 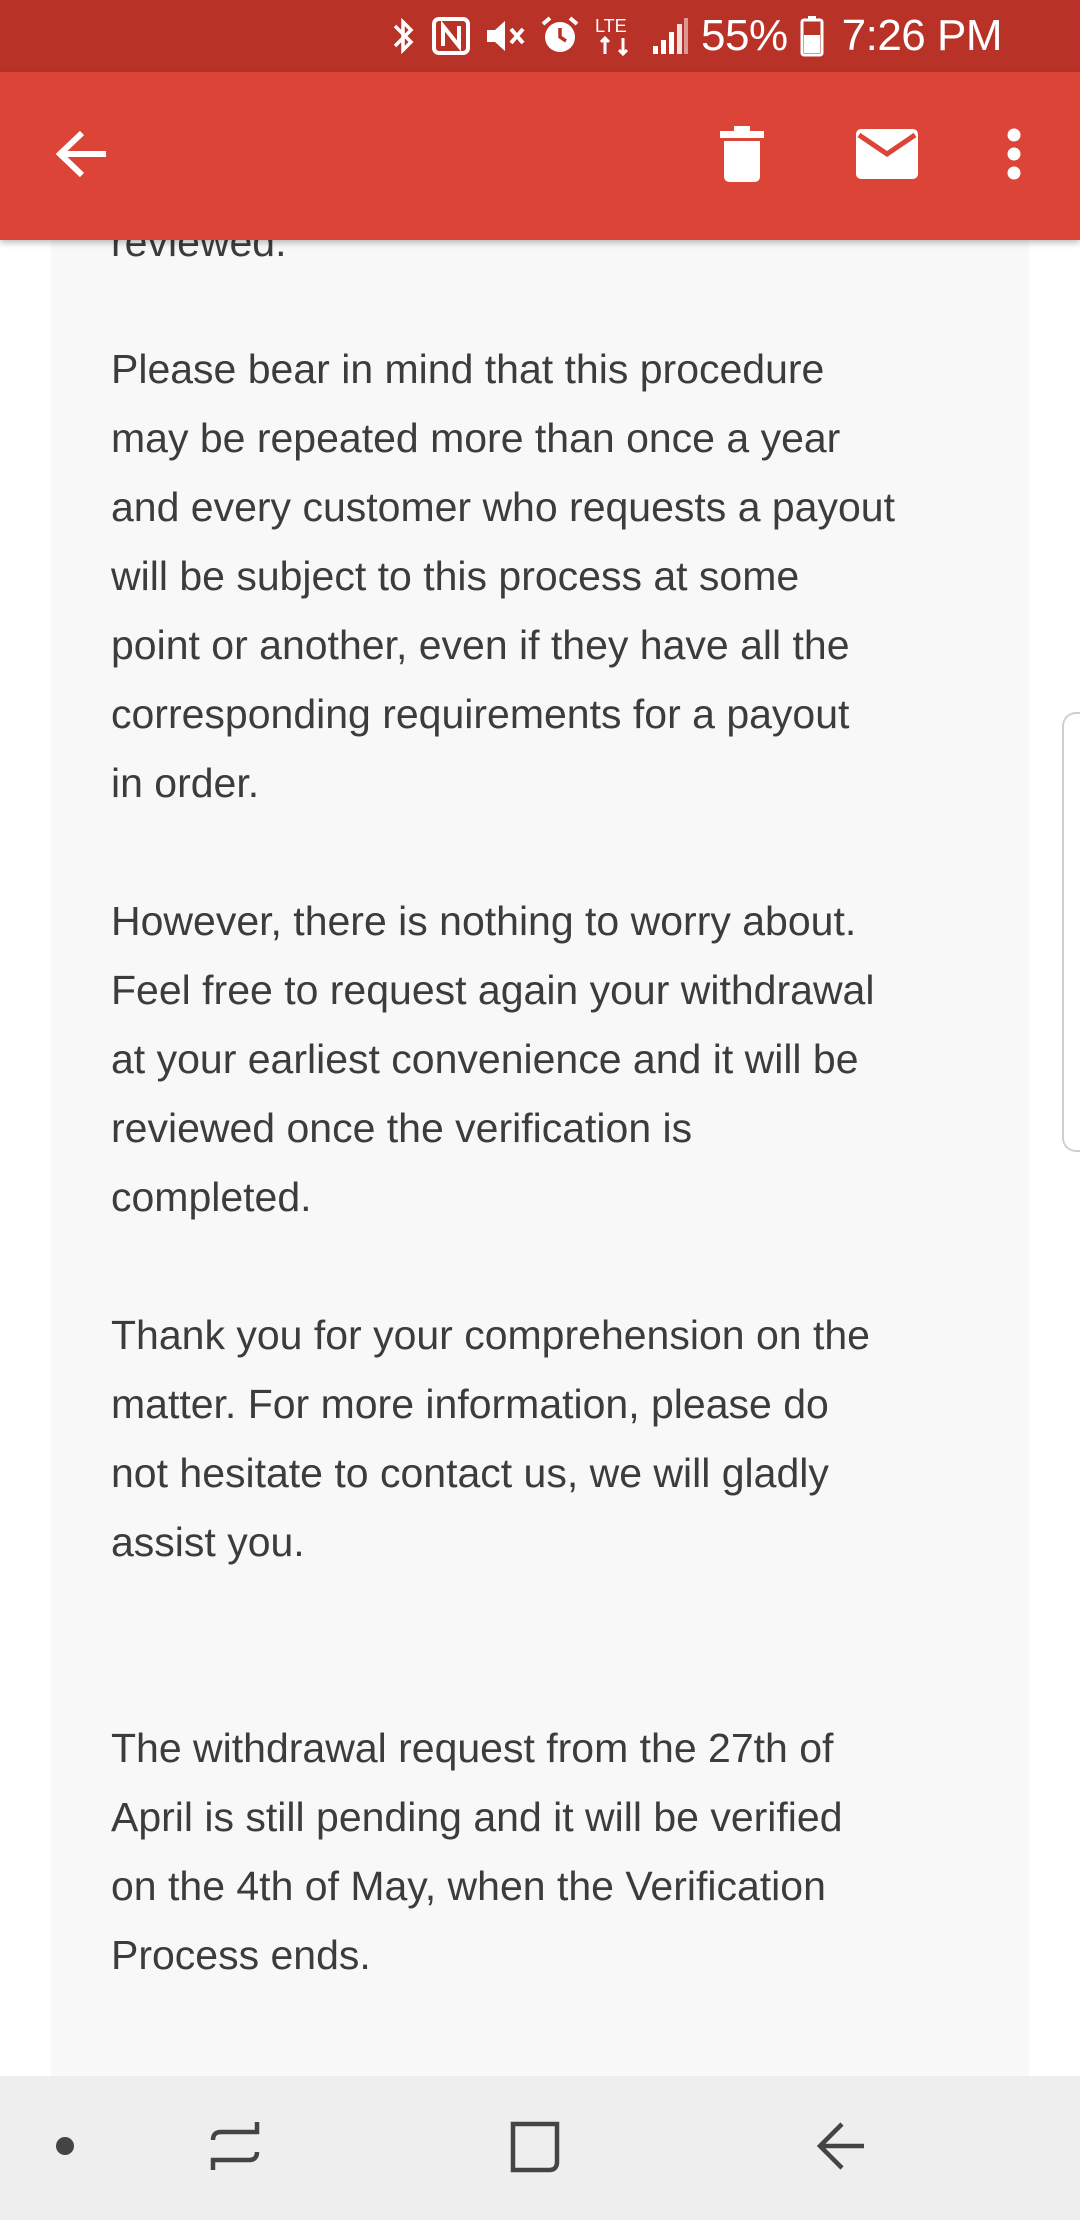 I want to click on more-vert-icon, so click(x=1014, y=156).